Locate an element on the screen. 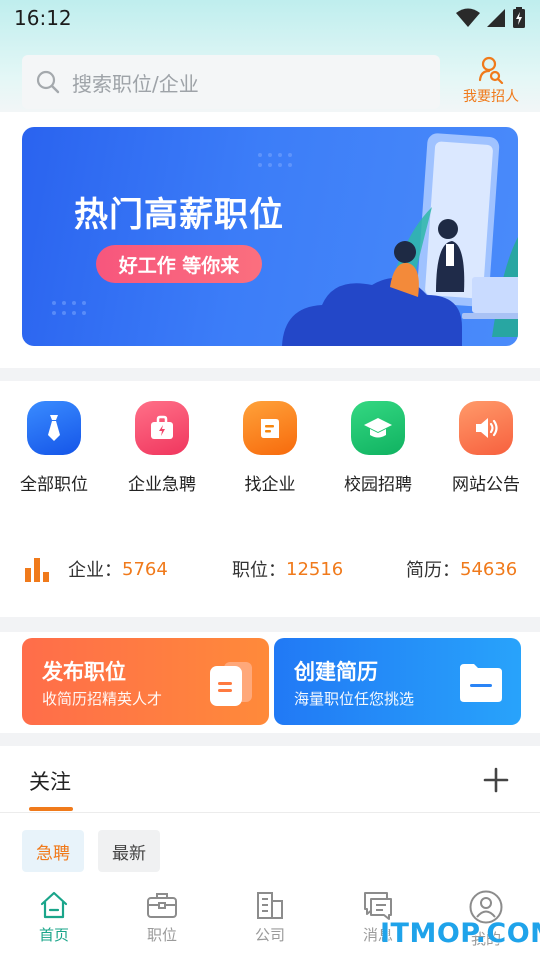  chip-latest: 最新 is located at coordinates (129, 851).